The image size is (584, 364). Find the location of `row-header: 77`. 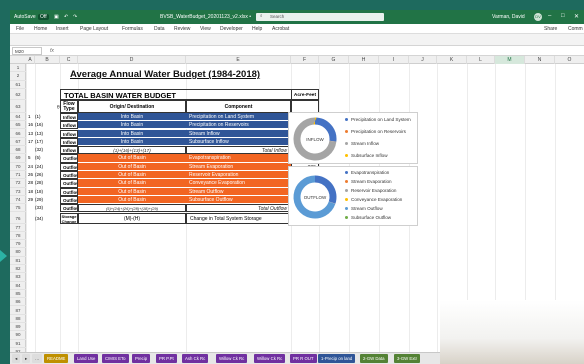

row-header: 77 is located at coordinates (18, 228).